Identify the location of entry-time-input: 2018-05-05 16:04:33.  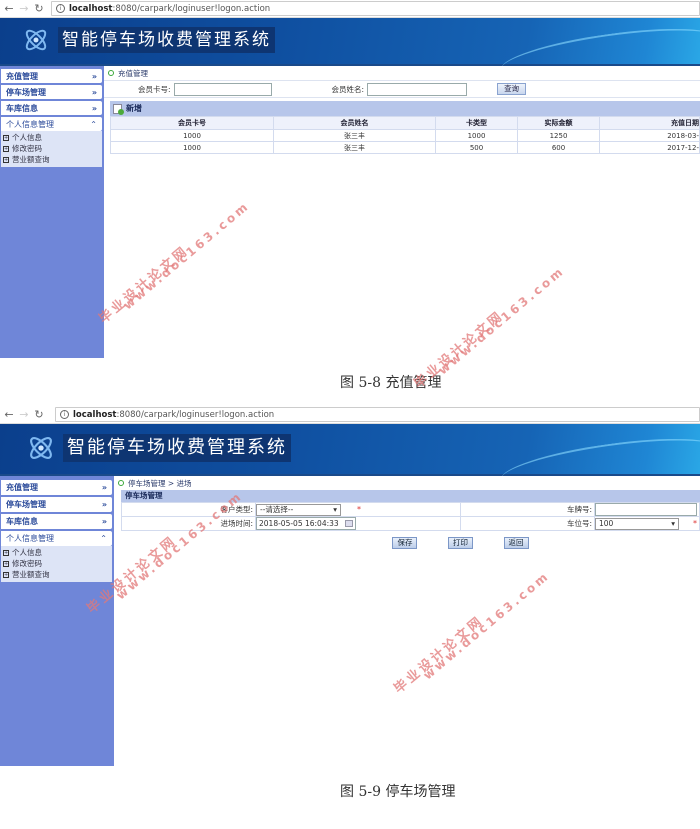
(306, 523).